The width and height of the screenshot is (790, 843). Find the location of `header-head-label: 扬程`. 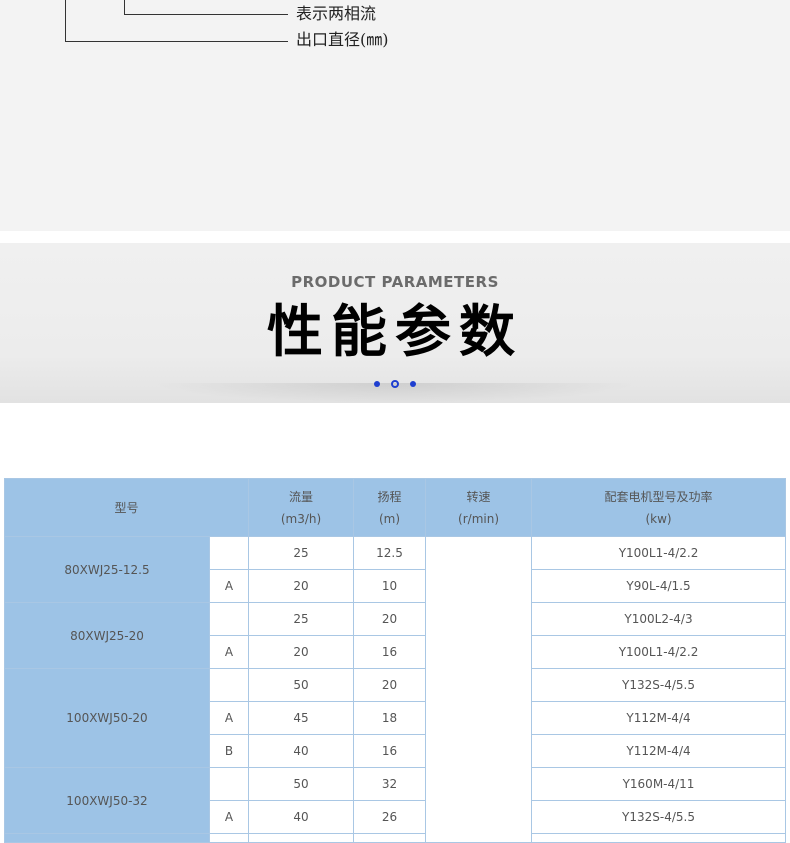

header-head-label: 扬程 is located at coordinates (389, 496).